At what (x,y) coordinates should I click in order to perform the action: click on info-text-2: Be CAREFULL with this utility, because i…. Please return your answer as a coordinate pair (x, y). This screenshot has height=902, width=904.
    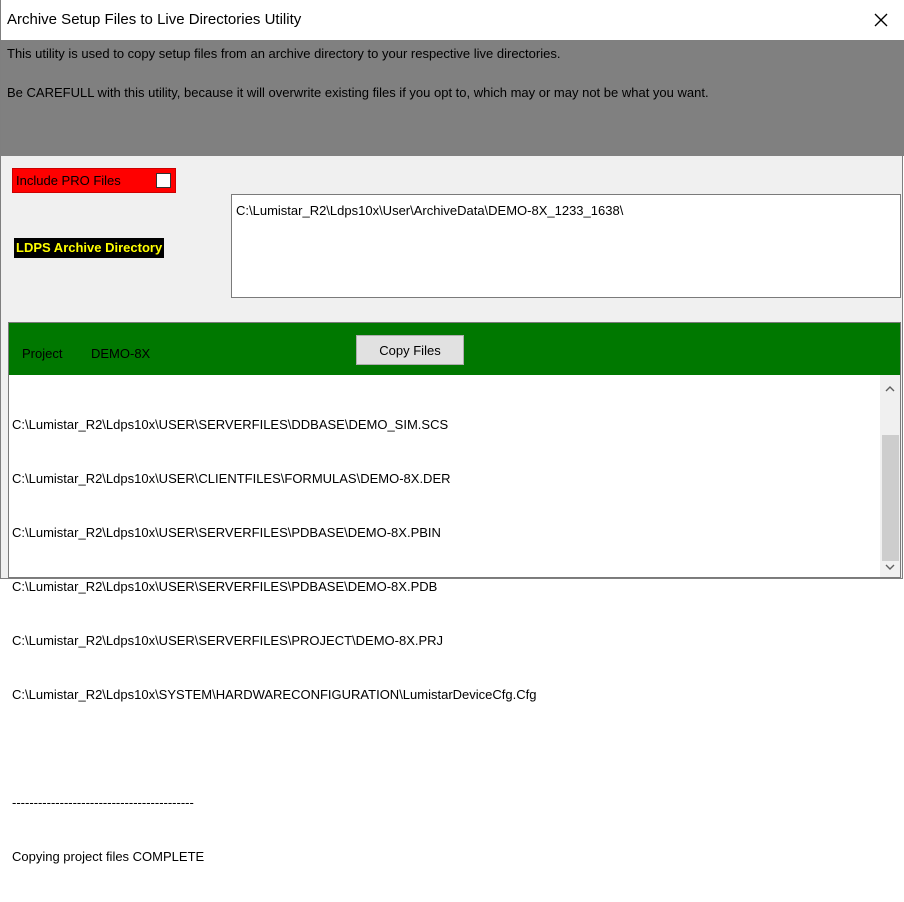
    Looking at the image, I should click on (358, 92).